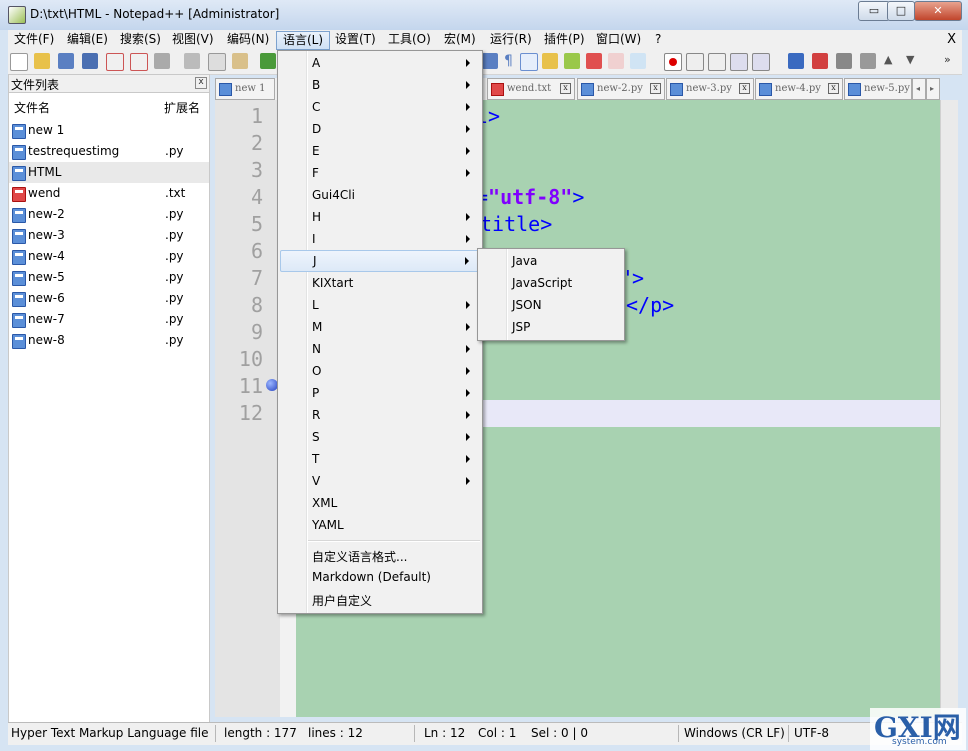 The image size is (968, 751). Describe the element at coordinates (490, 61) in the screenshot. I see `zoom-icon` at that location.